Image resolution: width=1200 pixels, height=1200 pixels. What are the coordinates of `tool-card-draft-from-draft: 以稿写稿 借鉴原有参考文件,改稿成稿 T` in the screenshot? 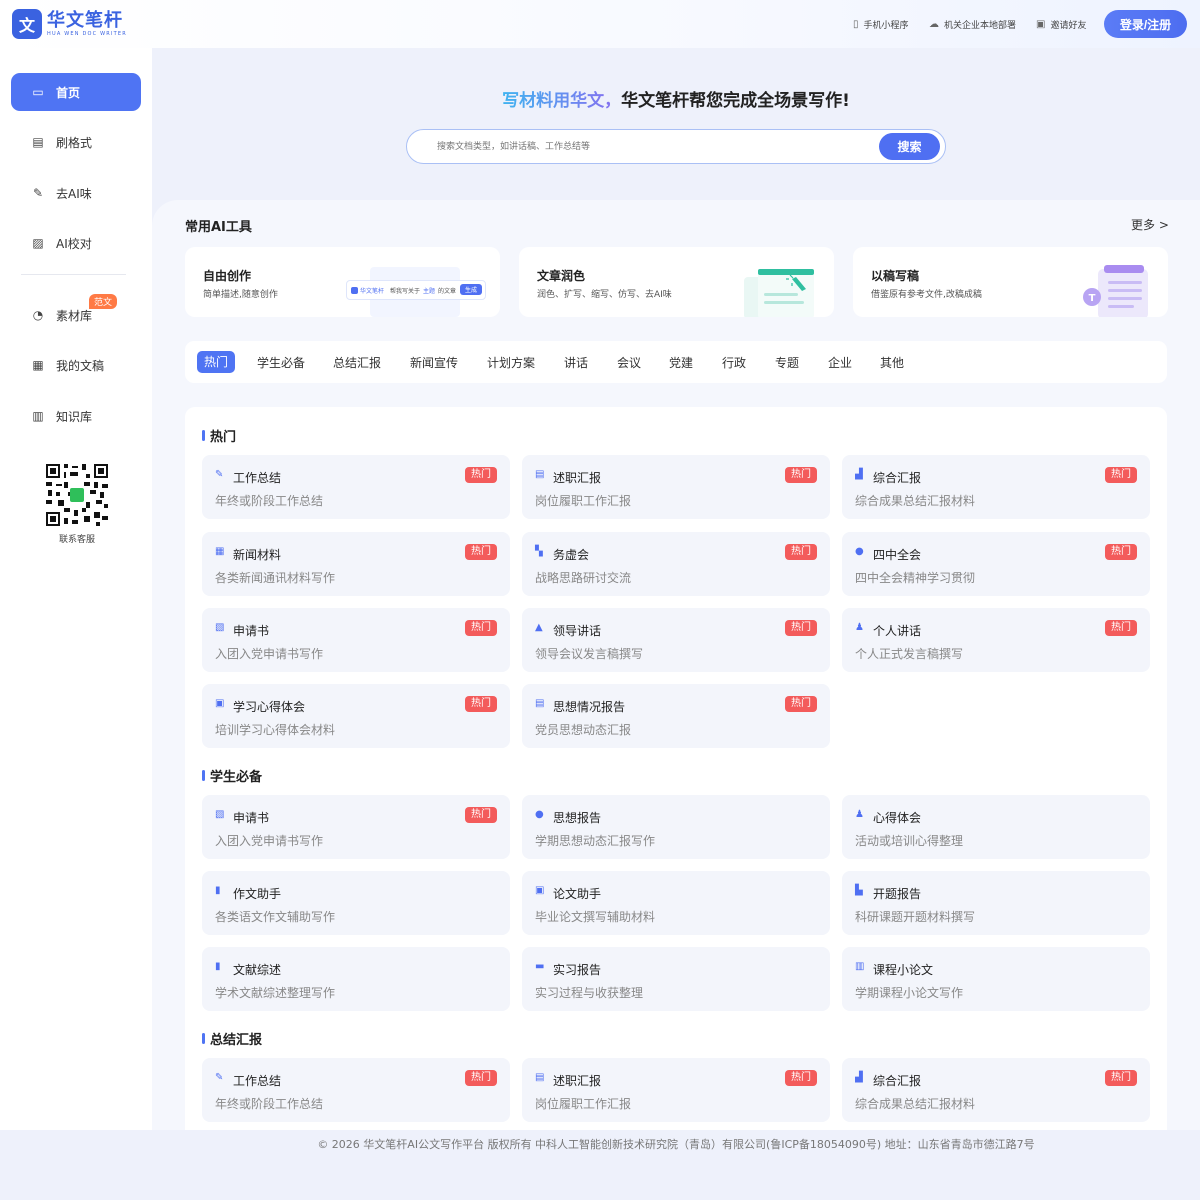 It's located at (1010, 282).